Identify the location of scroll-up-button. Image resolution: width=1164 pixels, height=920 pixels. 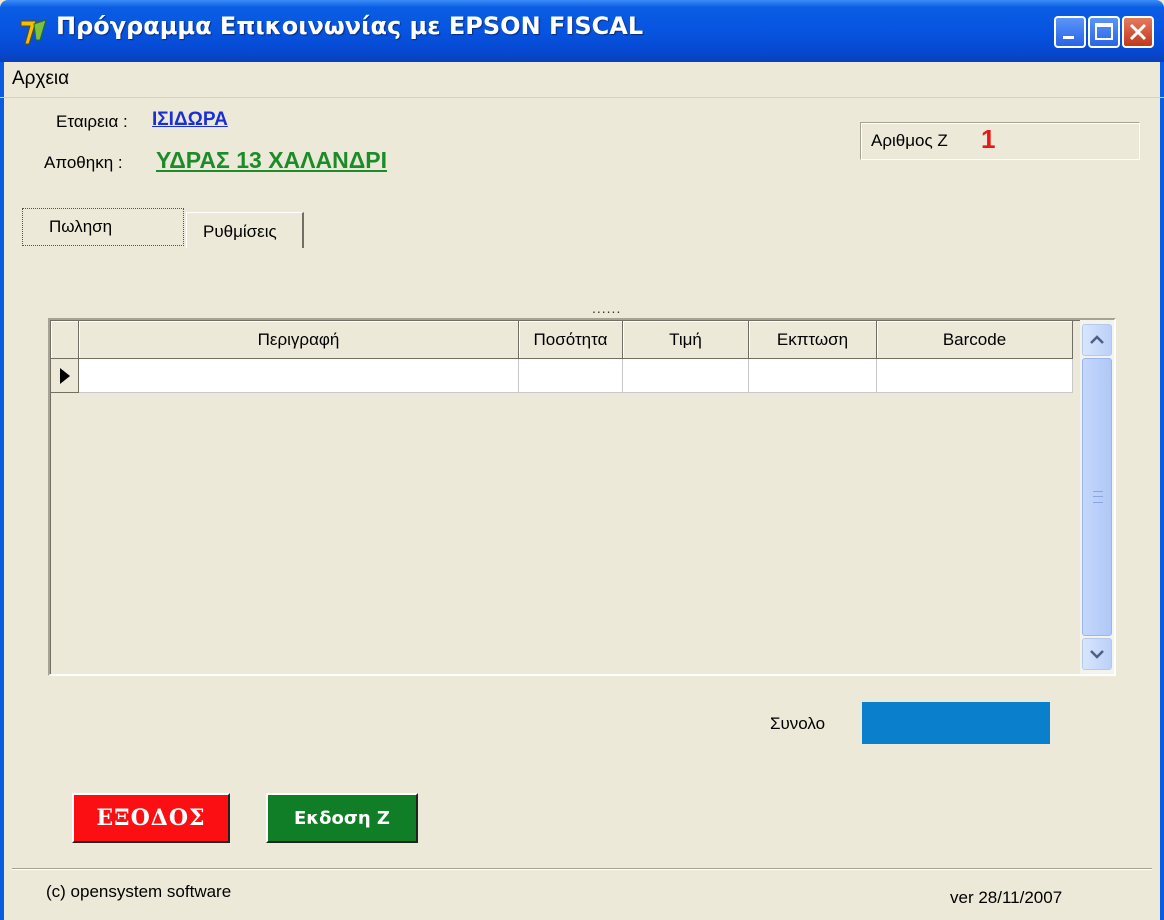
(1097, 340).